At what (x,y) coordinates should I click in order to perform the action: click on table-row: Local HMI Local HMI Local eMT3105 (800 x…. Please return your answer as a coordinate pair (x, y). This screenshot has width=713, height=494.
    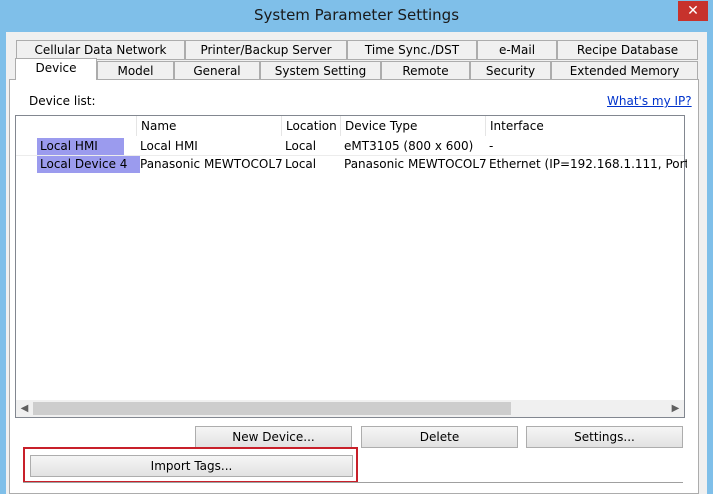
    Looking at the image, I should click on (350, 146).